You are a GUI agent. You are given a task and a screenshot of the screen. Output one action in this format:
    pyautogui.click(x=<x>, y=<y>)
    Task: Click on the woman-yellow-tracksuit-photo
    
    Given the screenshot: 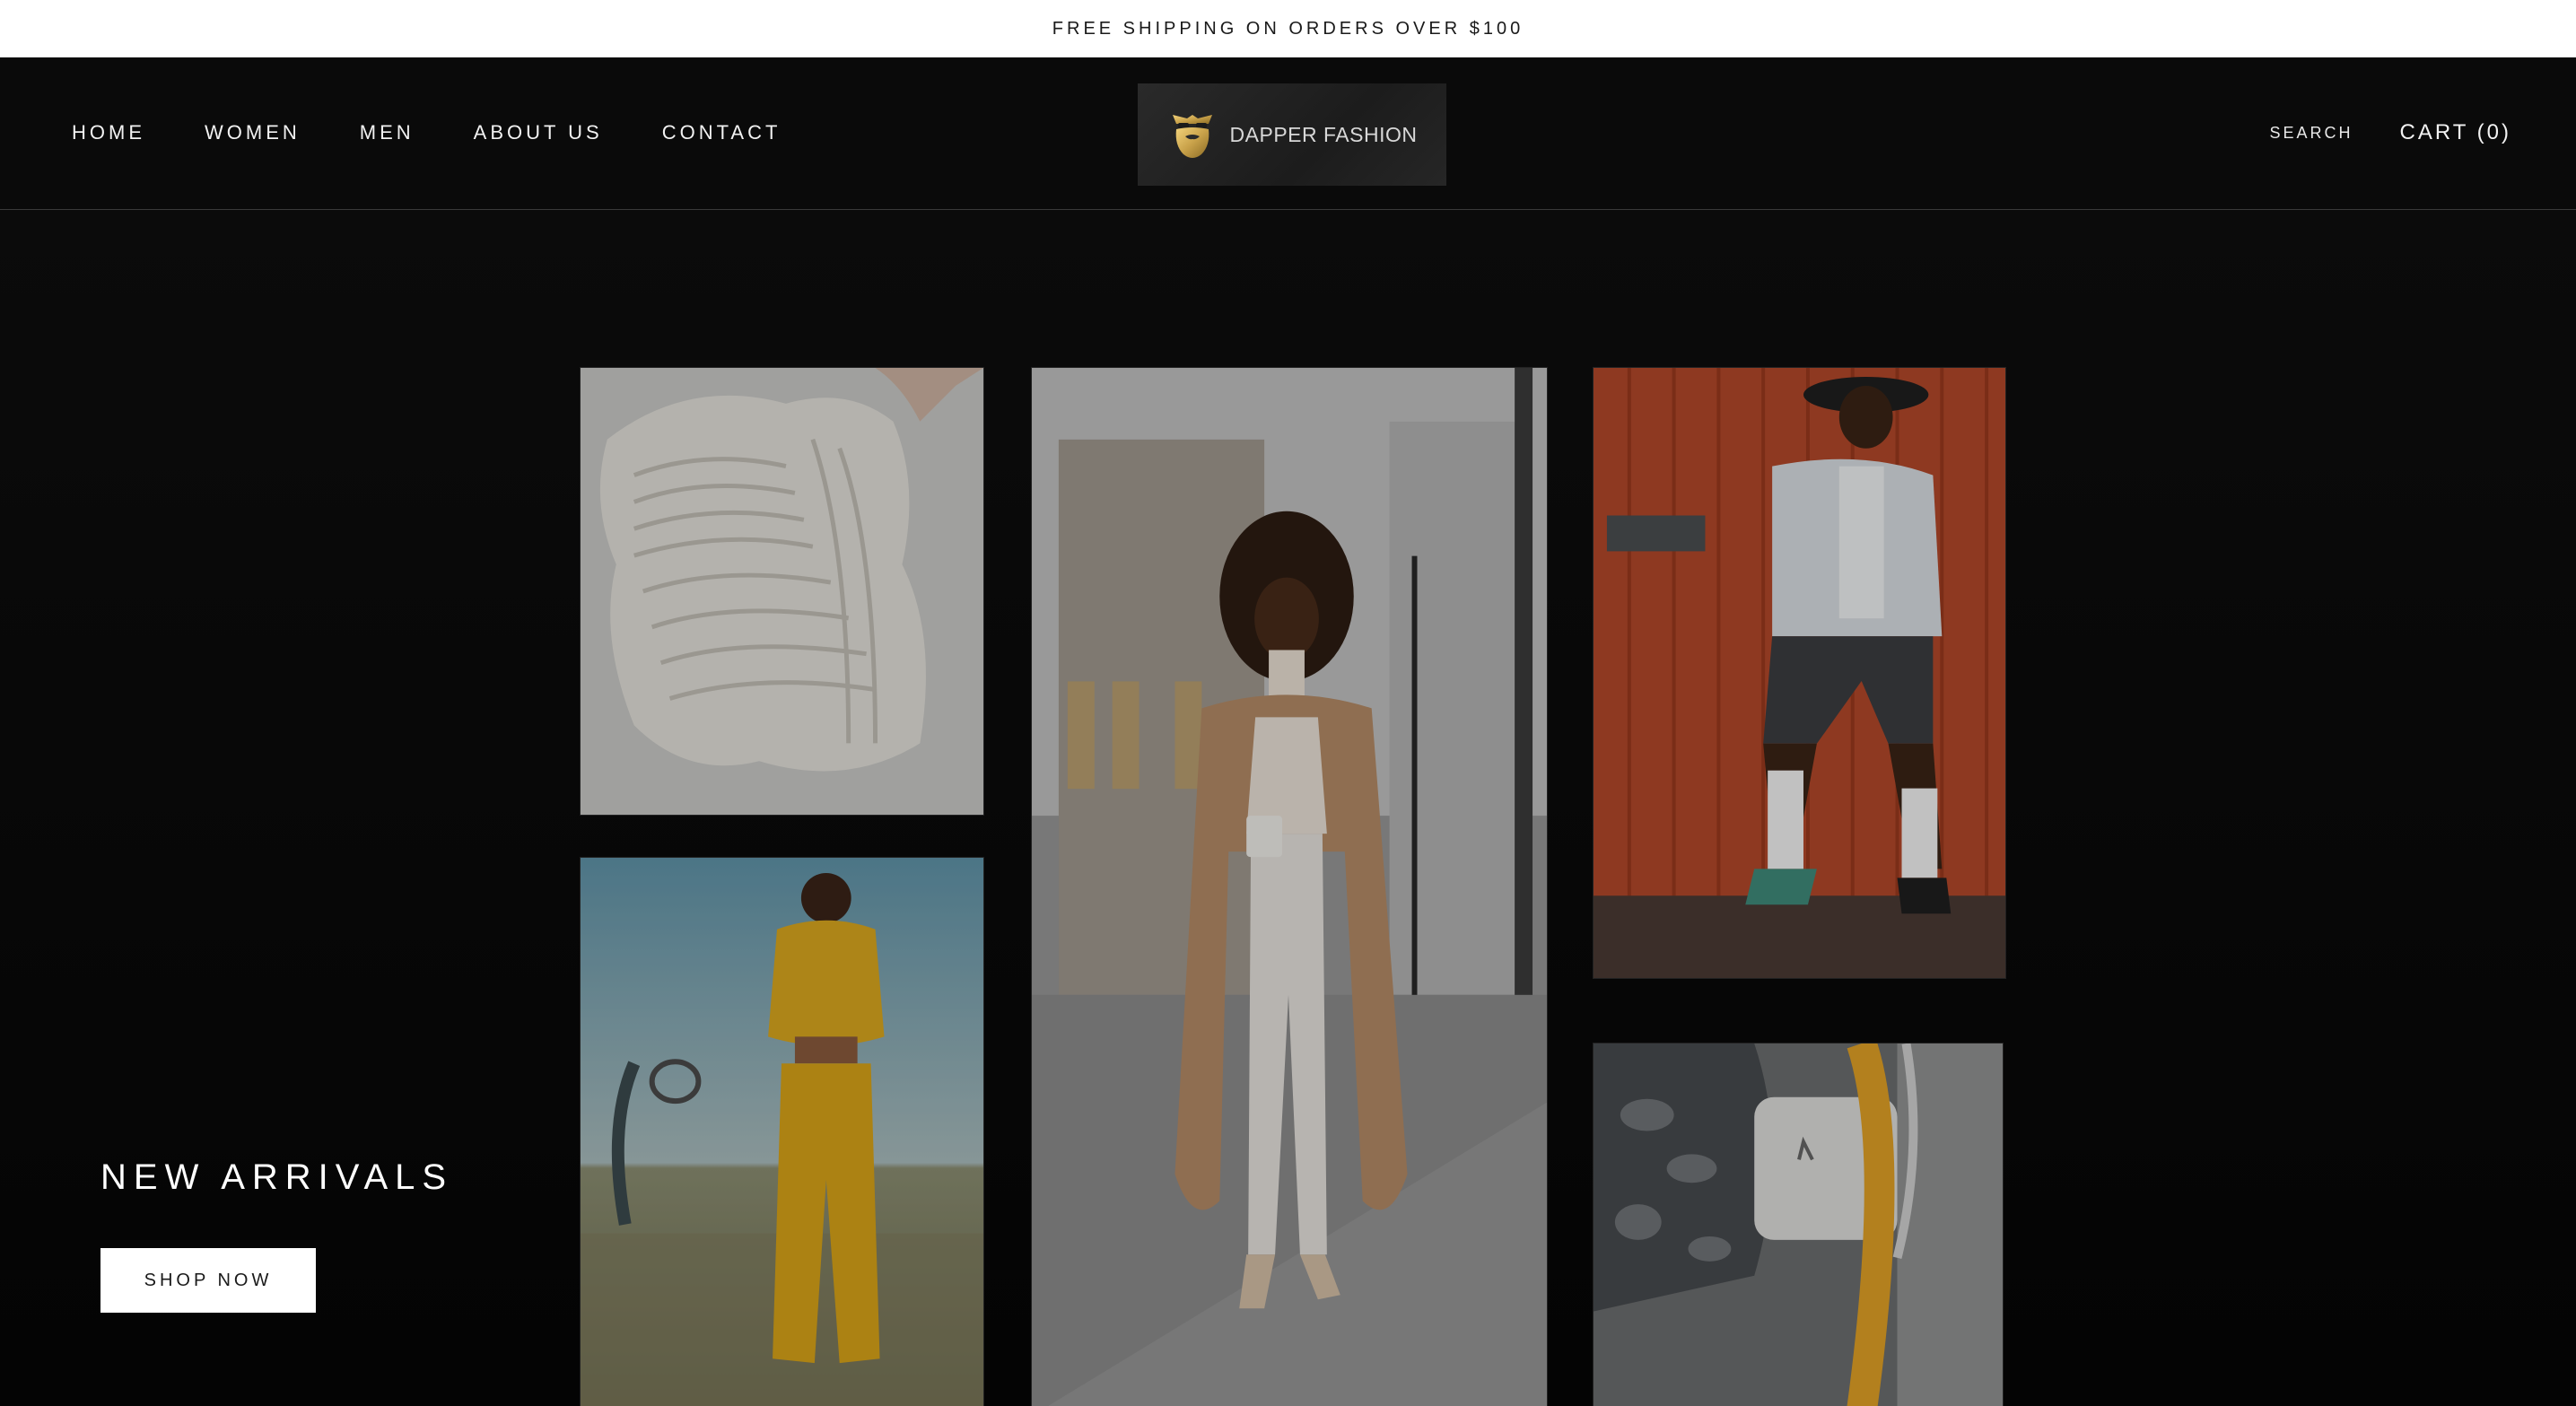 What is the action you would take?
    pyautogui.click(x=782, y=1131)
    